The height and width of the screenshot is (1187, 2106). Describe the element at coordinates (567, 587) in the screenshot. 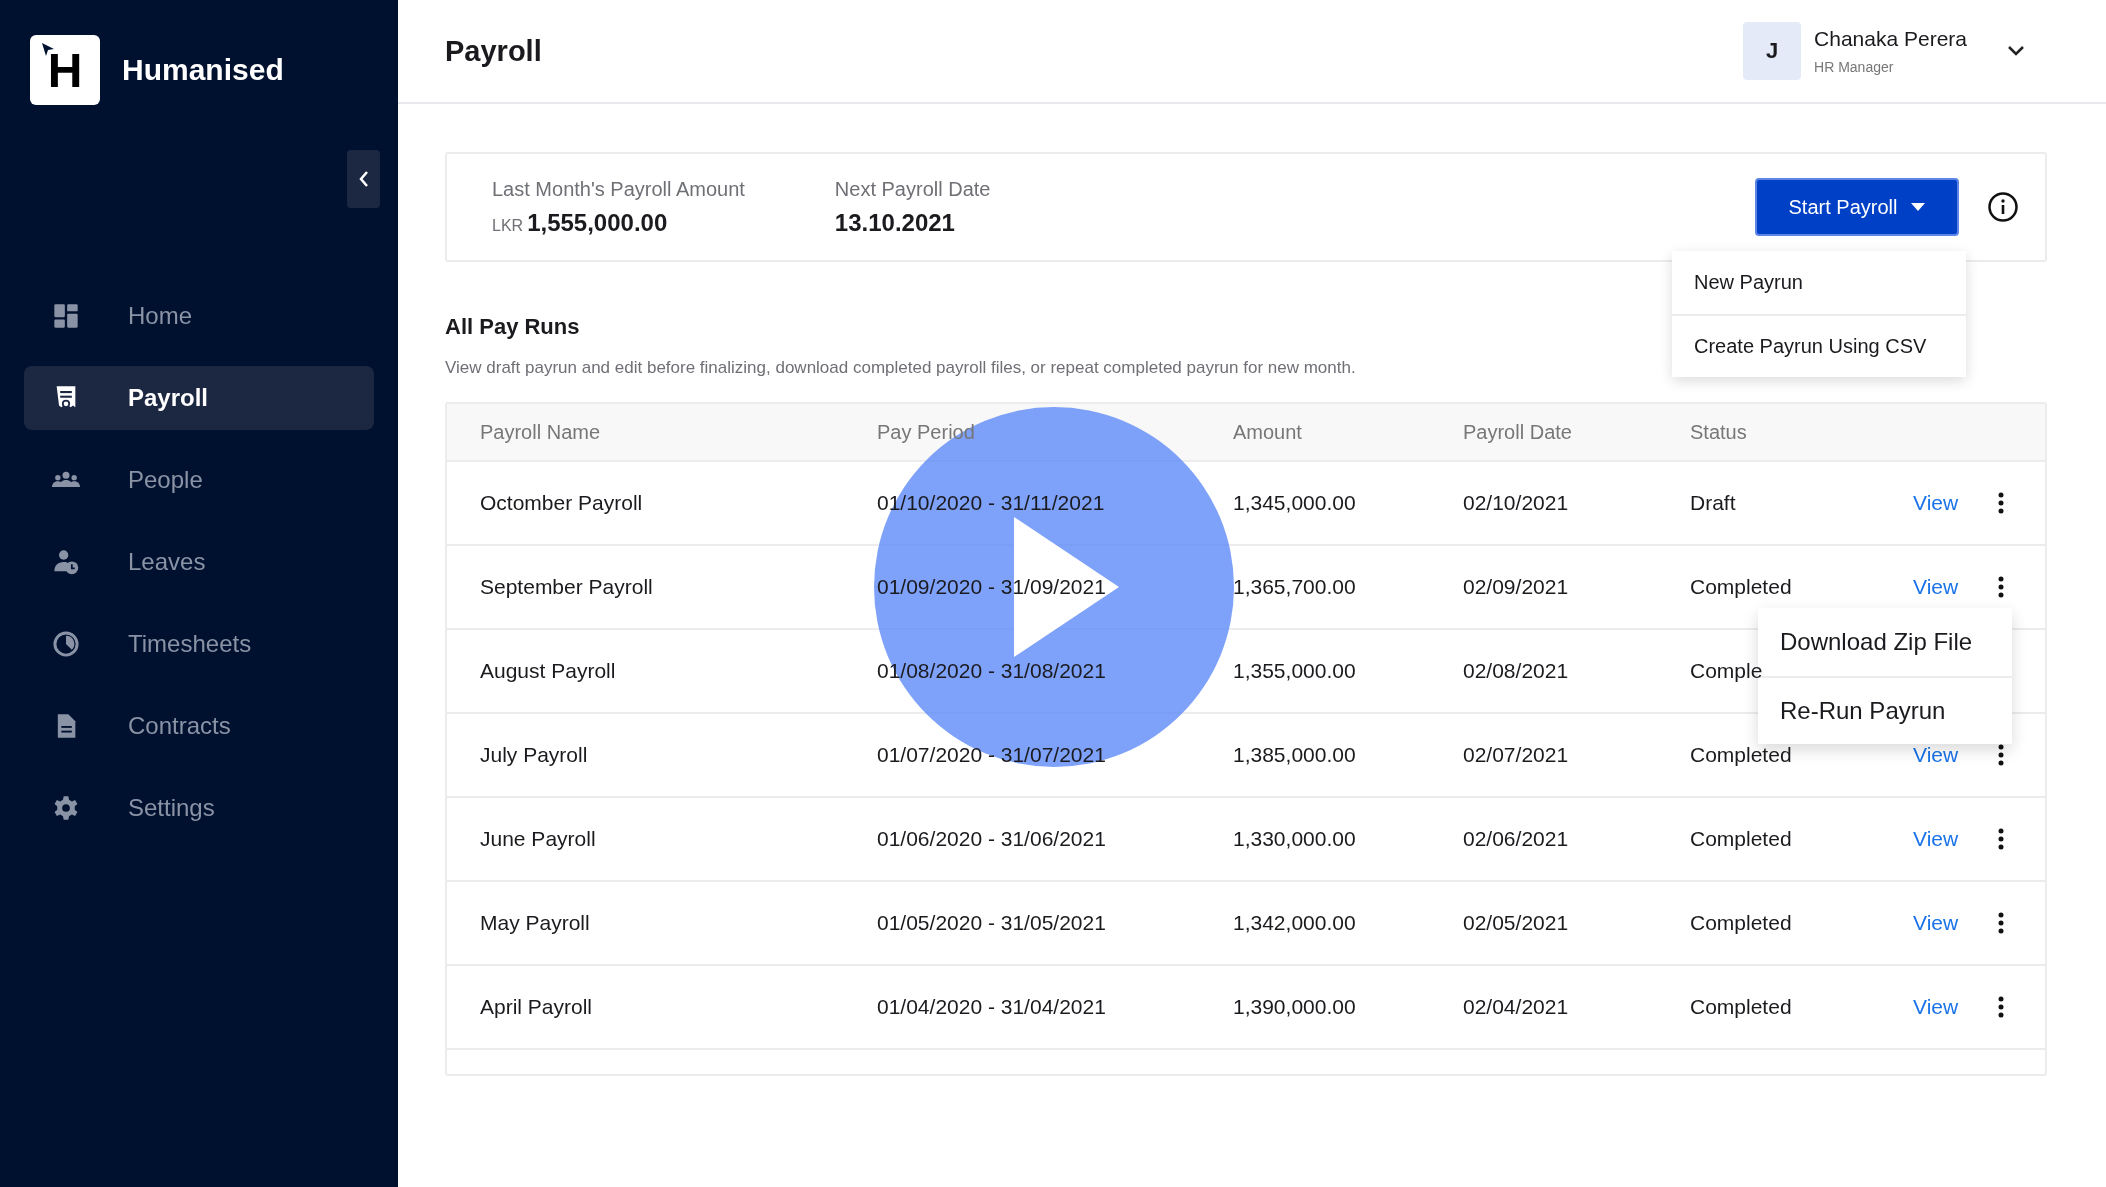

I see `table-cell-text: September Payroll` at that location.